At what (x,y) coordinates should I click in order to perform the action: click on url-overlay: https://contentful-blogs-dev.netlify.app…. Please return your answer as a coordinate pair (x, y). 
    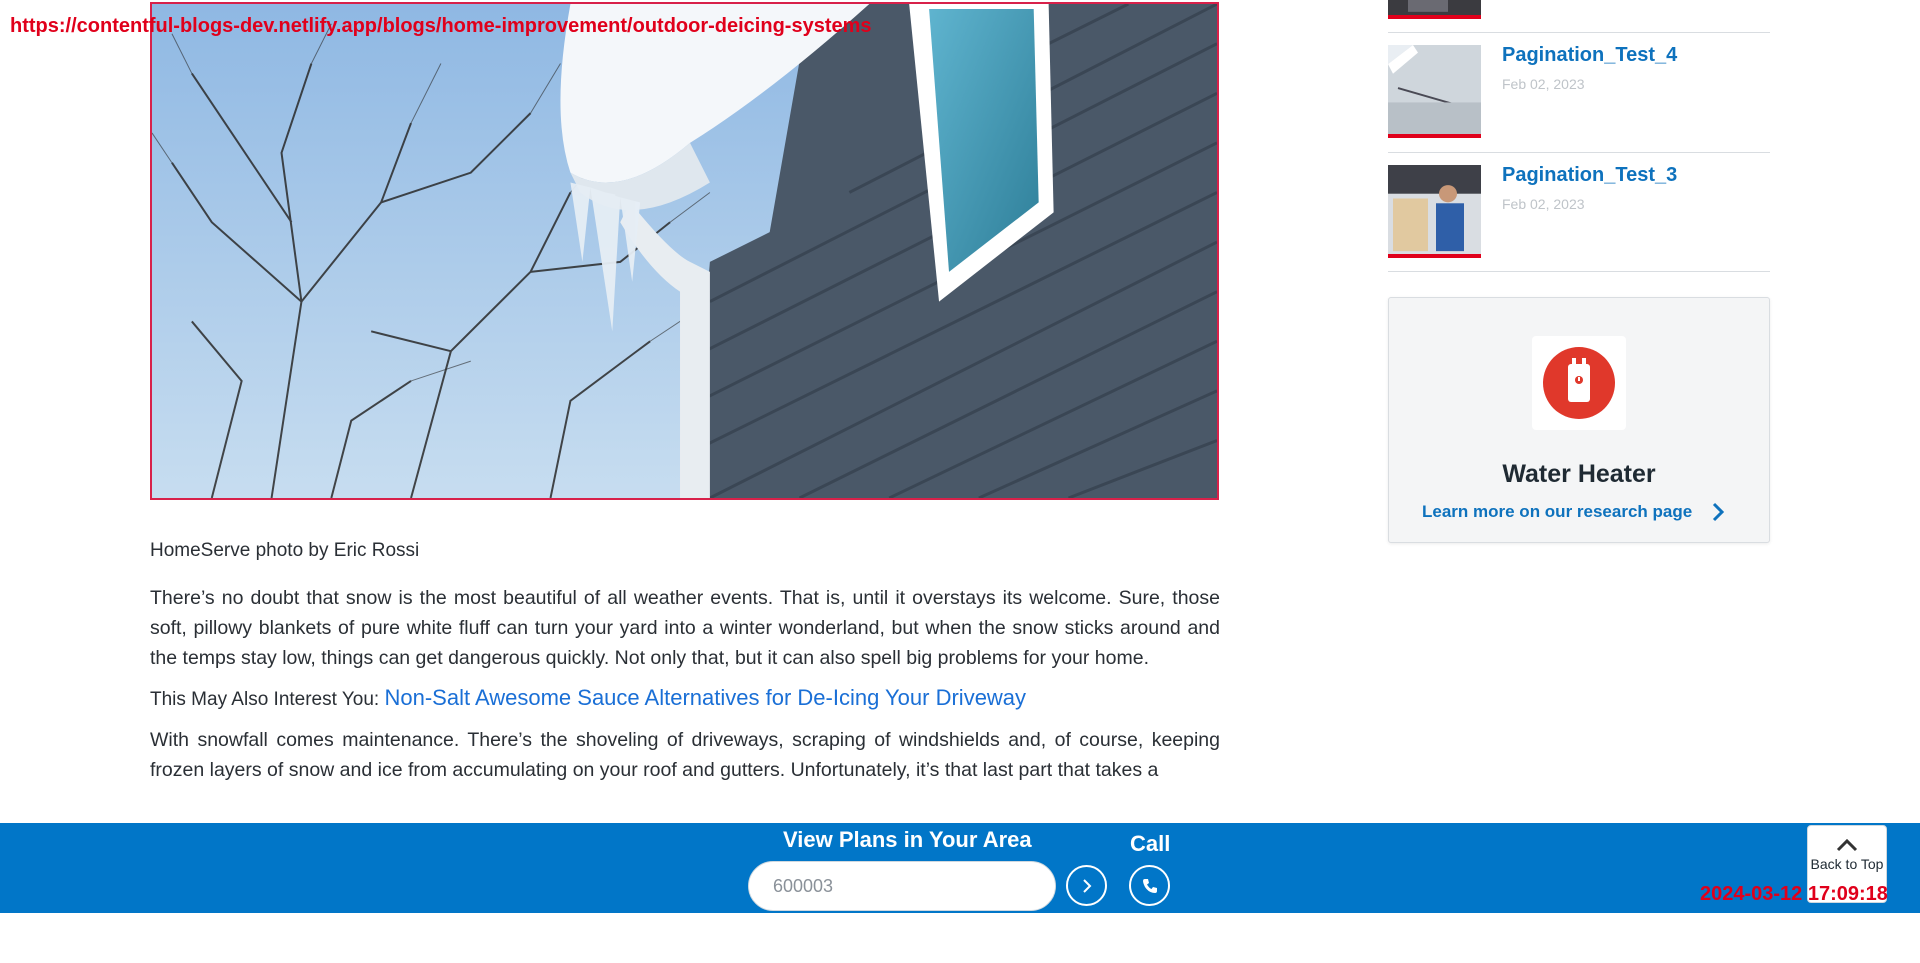
    Looking at the image, I should click on (441, 26).